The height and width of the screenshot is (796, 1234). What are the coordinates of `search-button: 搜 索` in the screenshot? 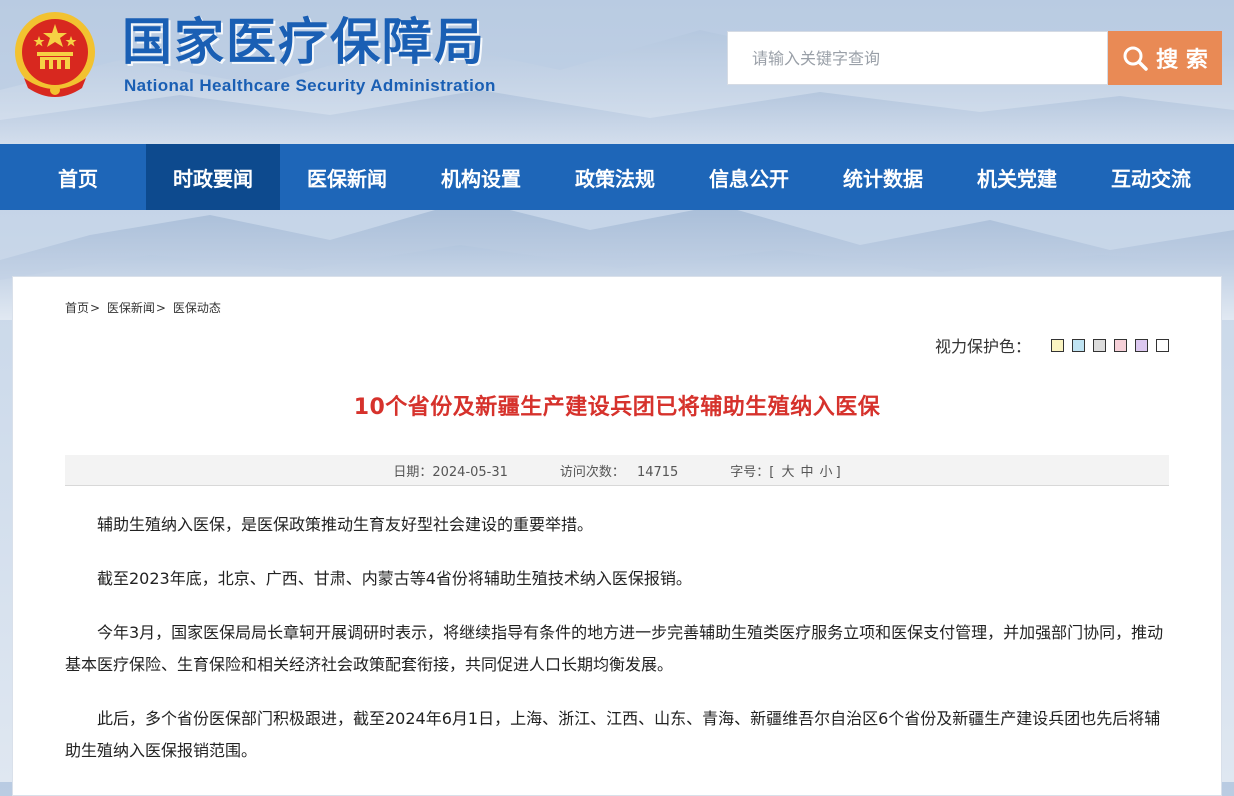 It's located at (1165, 58).